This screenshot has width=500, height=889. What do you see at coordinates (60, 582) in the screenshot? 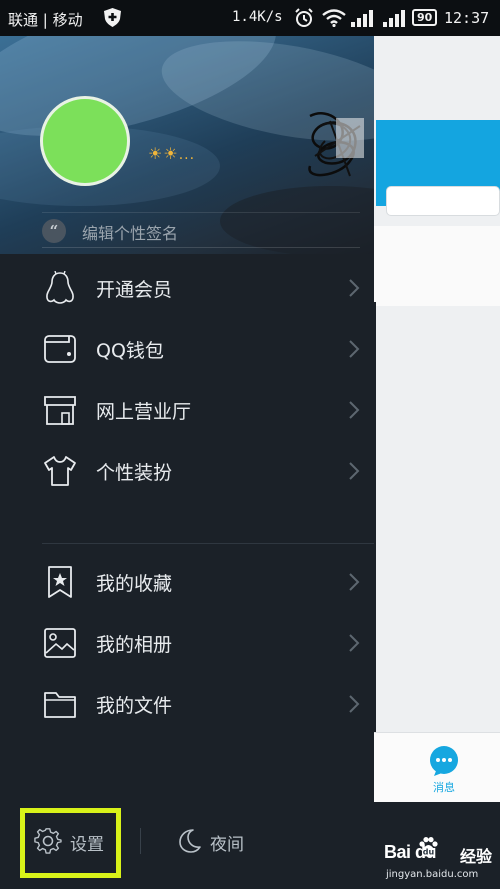
I see `bookmark-star-icon` at bounding box center [60, 582].